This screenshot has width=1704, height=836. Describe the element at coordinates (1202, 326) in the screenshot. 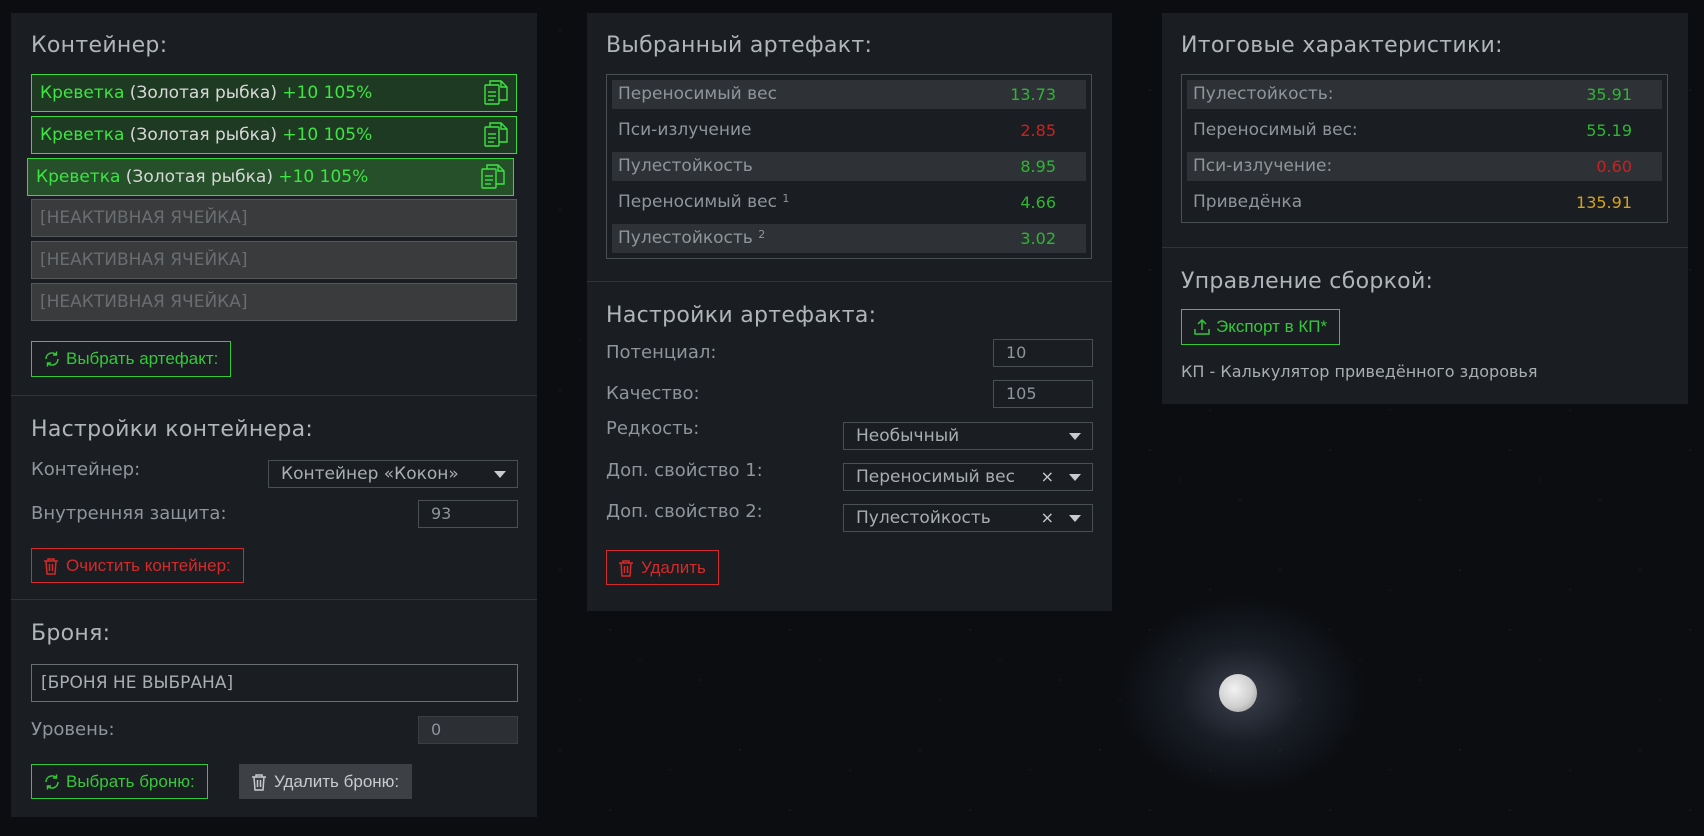

I see `upload-icon` at that location.